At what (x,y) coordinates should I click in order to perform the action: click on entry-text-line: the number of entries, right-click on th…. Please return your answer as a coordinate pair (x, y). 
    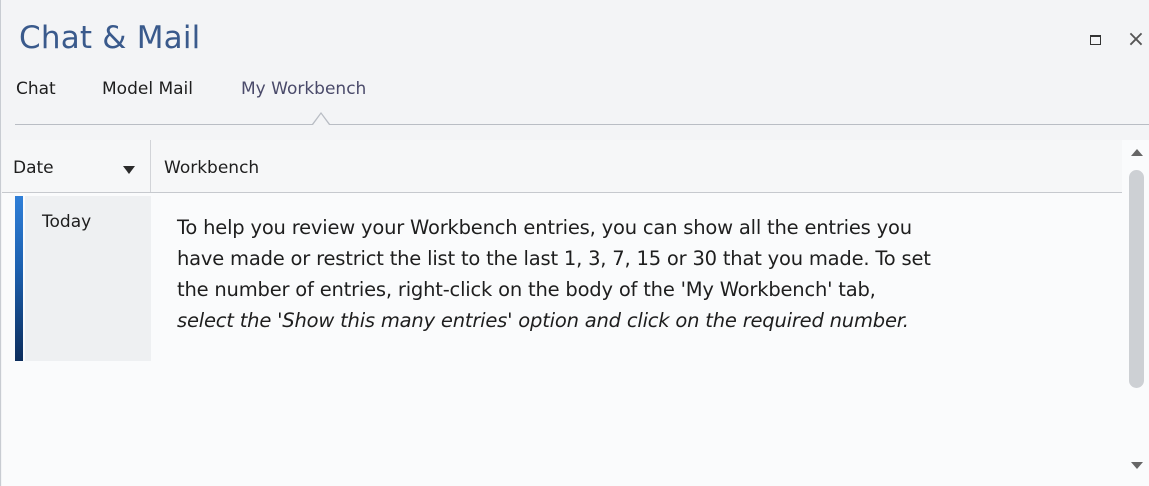
    Looking at the image, I should click on (526, 289).